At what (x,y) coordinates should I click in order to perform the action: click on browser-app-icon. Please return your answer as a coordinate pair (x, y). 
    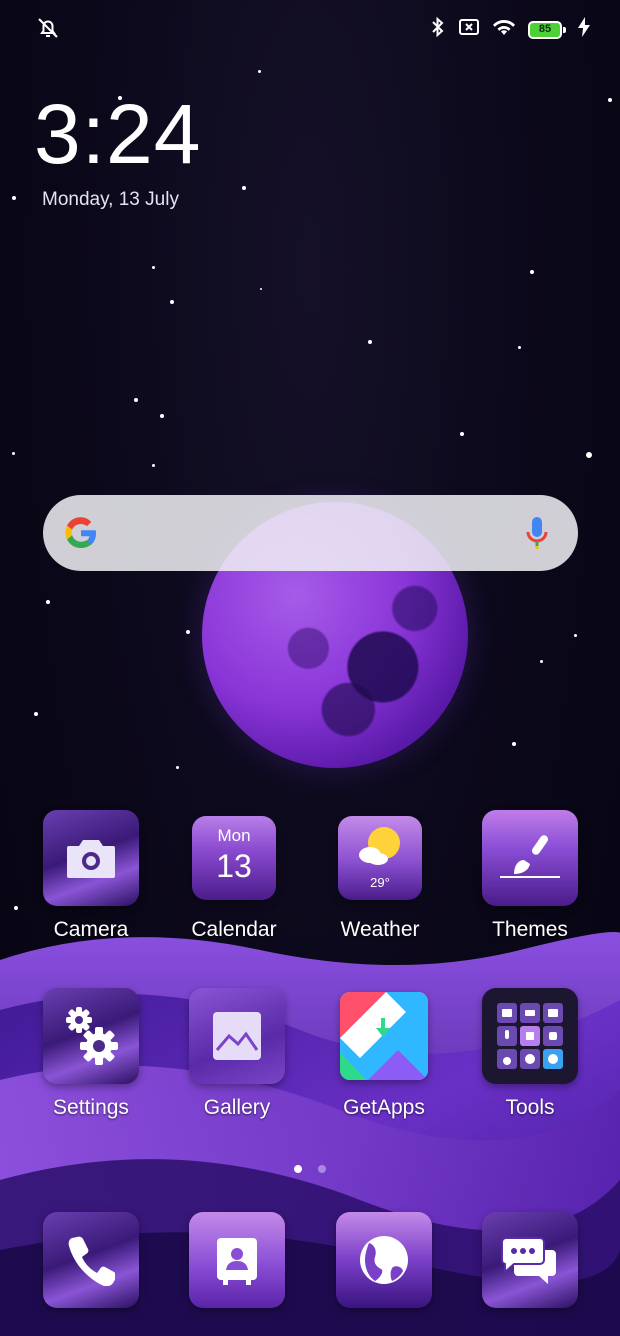
    Looking at the image, I should click on (384, 1260).